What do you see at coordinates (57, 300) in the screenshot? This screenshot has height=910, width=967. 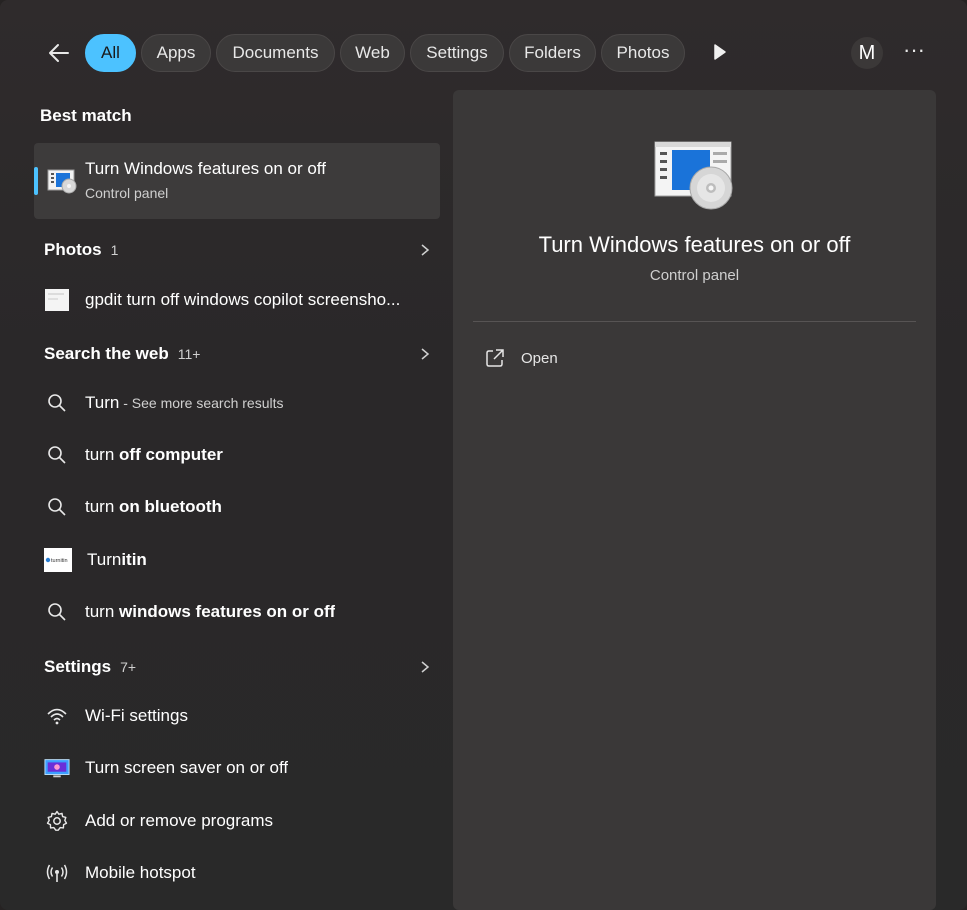 I see `image-thumbnail-icon` at bounding box center [57, 300].